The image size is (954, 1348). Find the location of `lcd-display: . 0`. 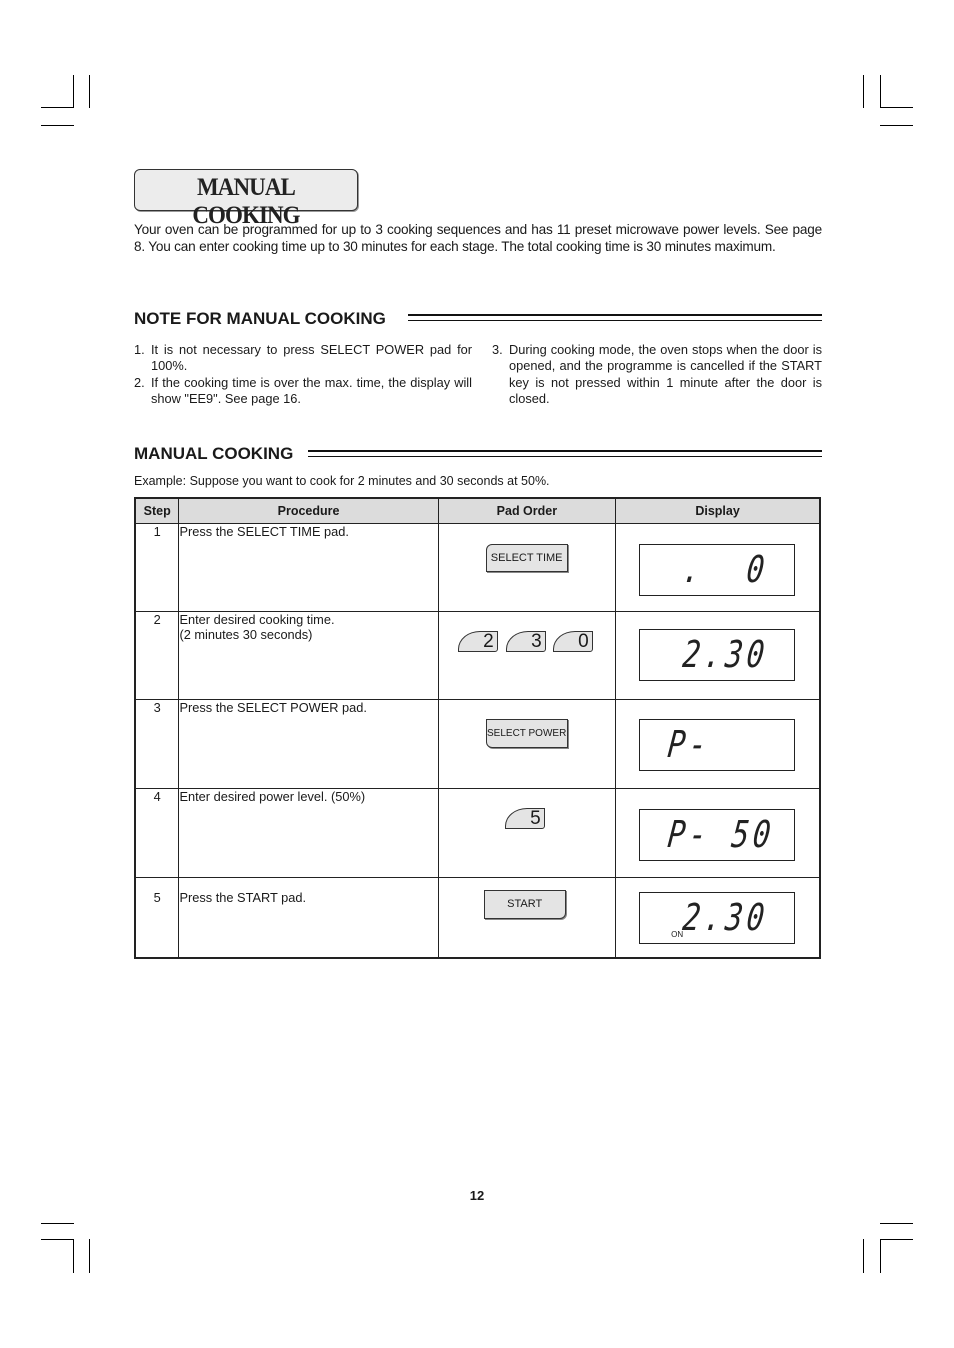

lcd-display: . 0 is located at coordinates (717, 570).